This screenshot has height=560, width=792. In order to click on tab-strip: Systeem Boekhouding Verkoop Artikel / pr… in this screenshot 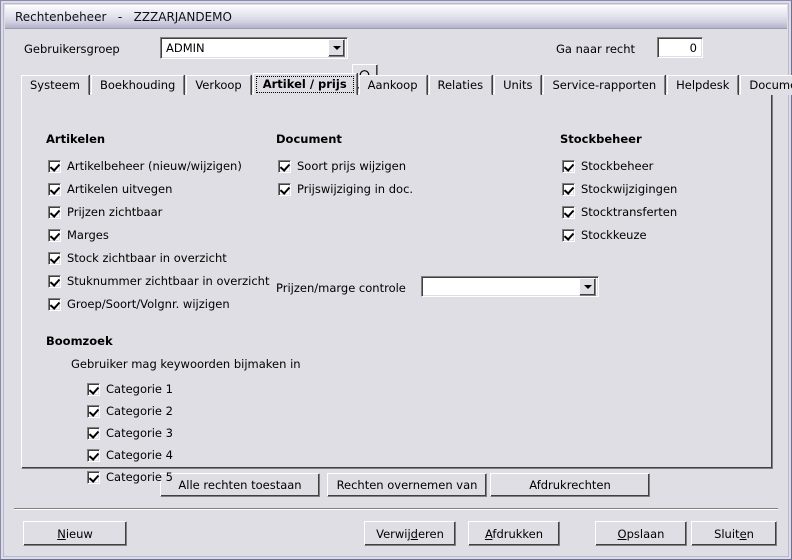, I will do `click(406, 84)`.